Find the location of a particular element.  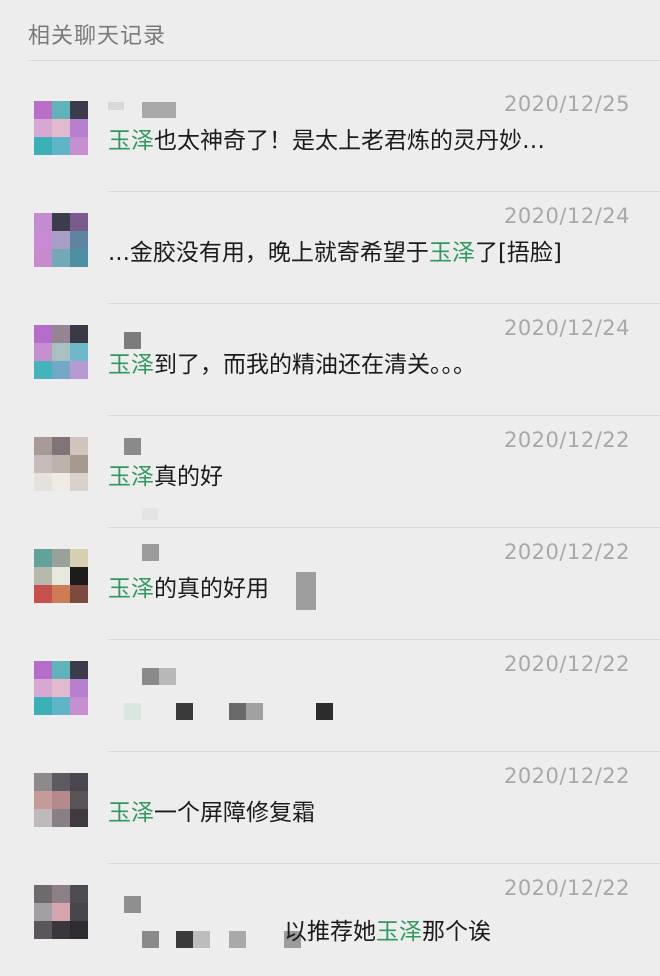

chat-record-row: 2020/12/24 玉泽到了，而我的精油还在清关。。。 is located at coordinates (330, 360).